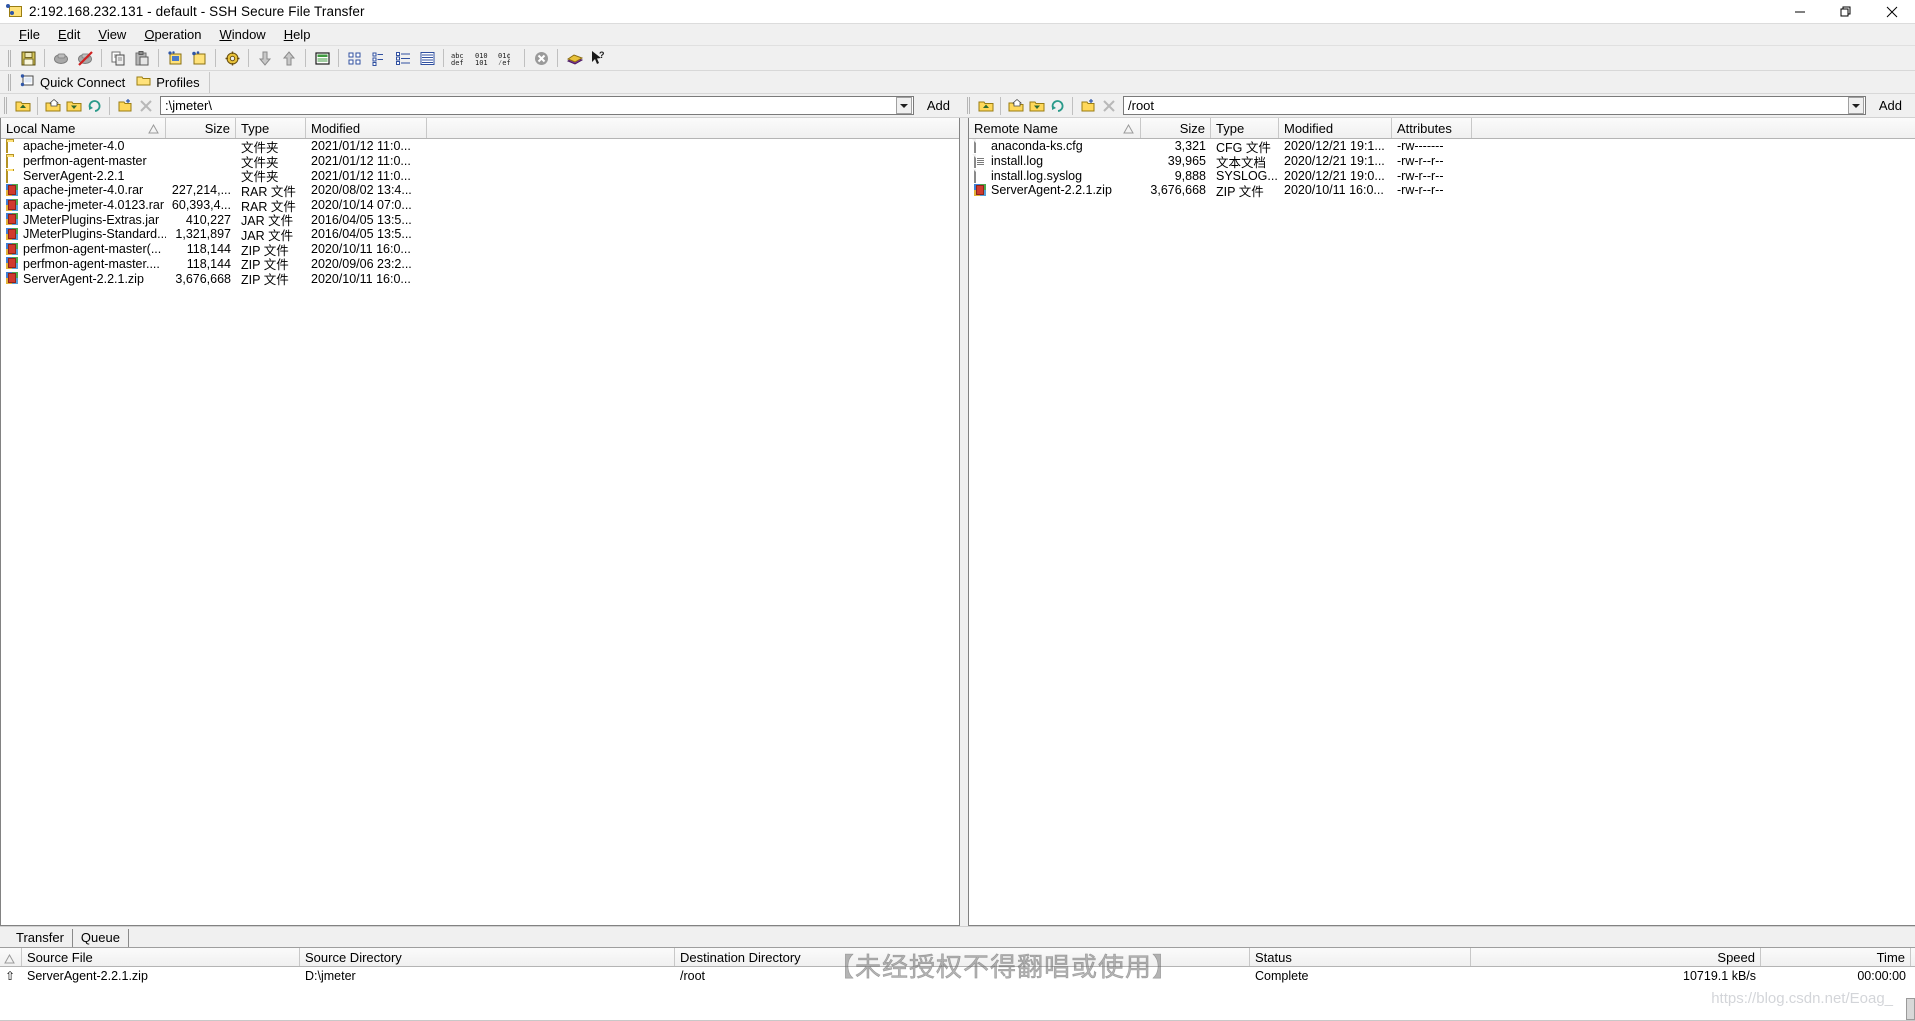  What do you see at coordinates (22, 106) in the screenshot?
I see `local-up-folder-icon` at bounding box center [22, 106].